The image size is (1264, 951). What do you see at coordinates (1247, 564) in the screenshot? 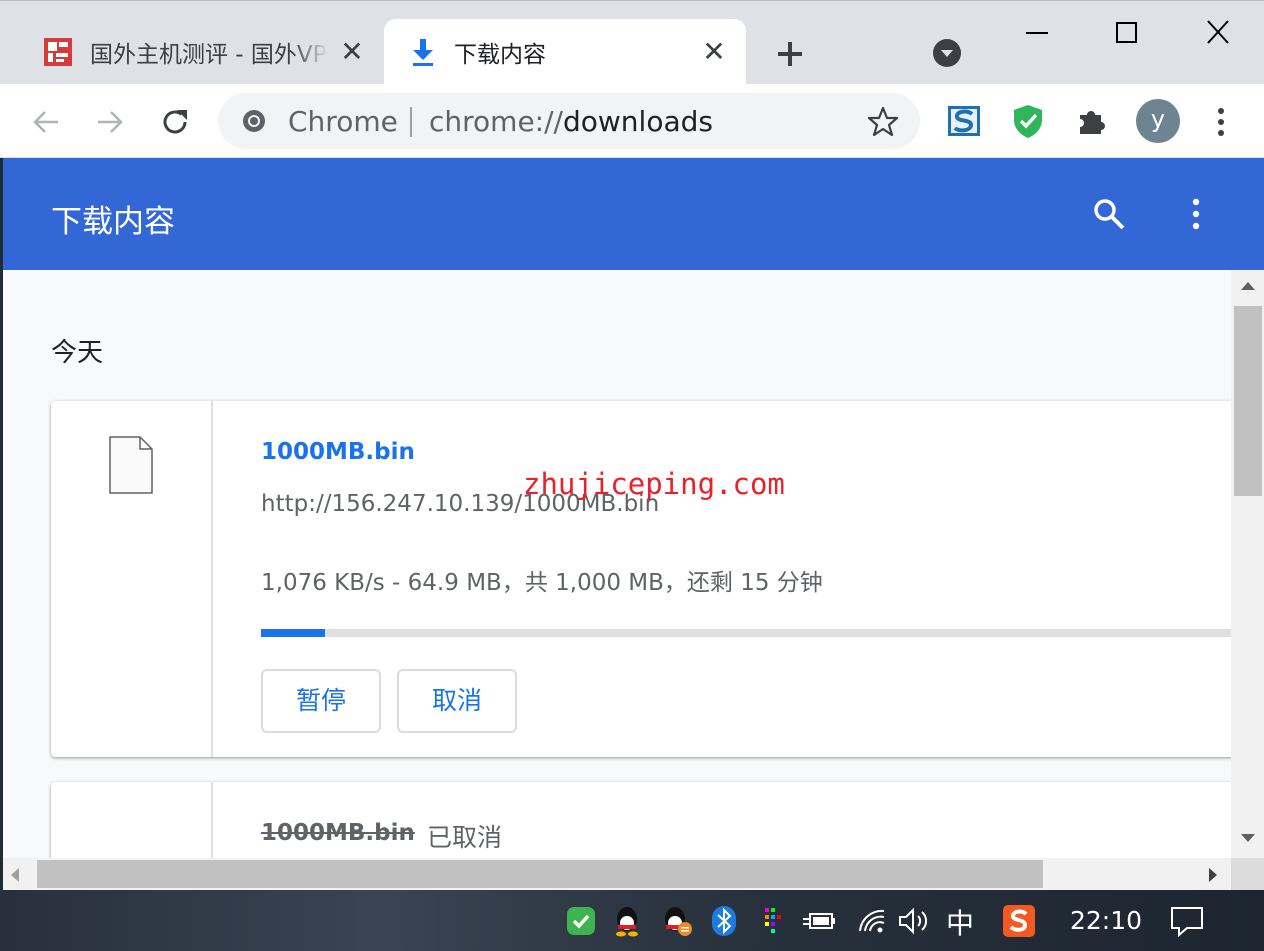
I see `vertical-scrollbar` at bounding box center [1247, 564].